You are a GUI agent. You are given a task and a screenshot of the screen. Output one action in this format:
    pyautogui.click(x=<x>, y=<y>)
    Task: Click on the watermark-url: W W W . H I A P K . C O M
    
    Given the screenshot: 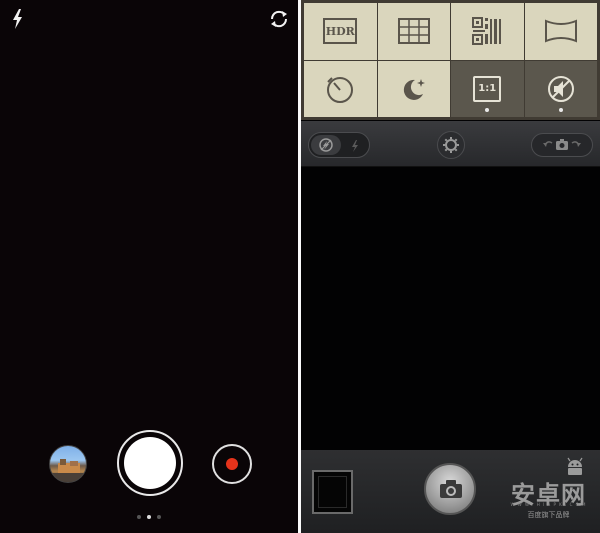 What is the action you would take?
    pyautogui.click(x=548, y=504)
    